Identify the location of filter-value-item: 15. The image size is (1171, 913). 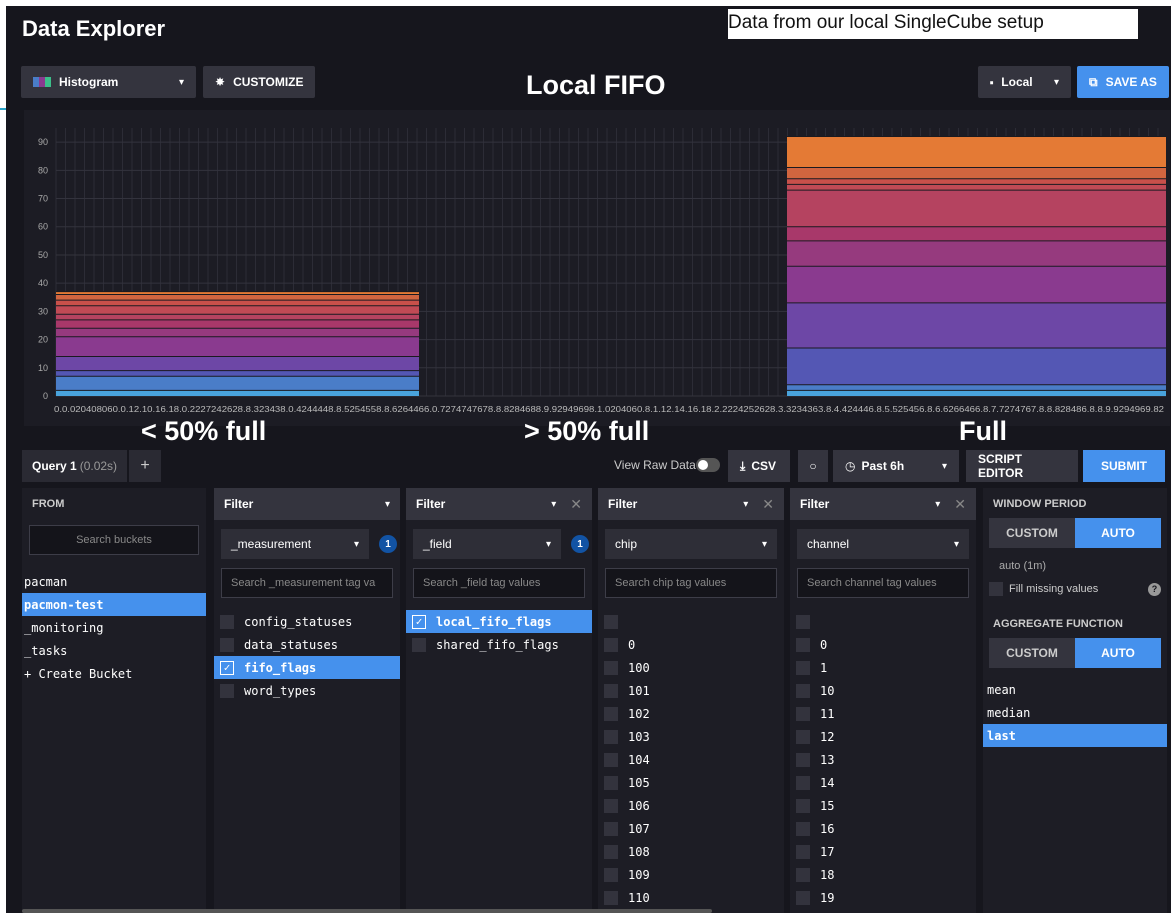
(883, 805).